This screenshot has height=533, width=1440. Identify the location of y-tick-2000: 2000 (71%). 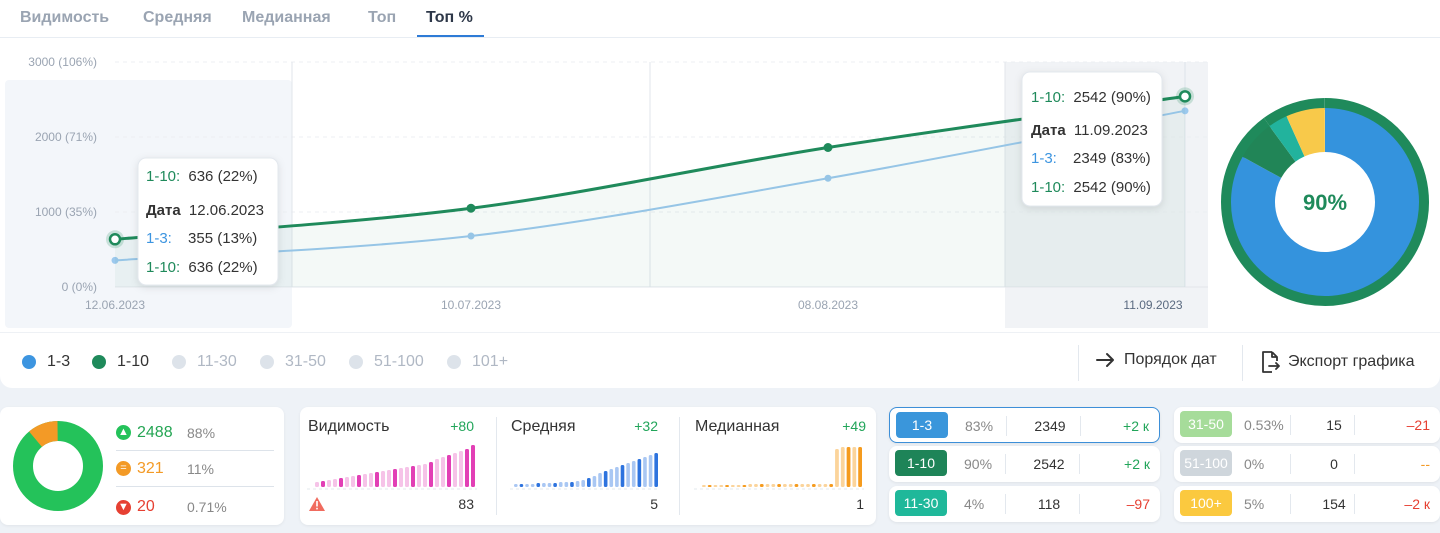
(66, 137).